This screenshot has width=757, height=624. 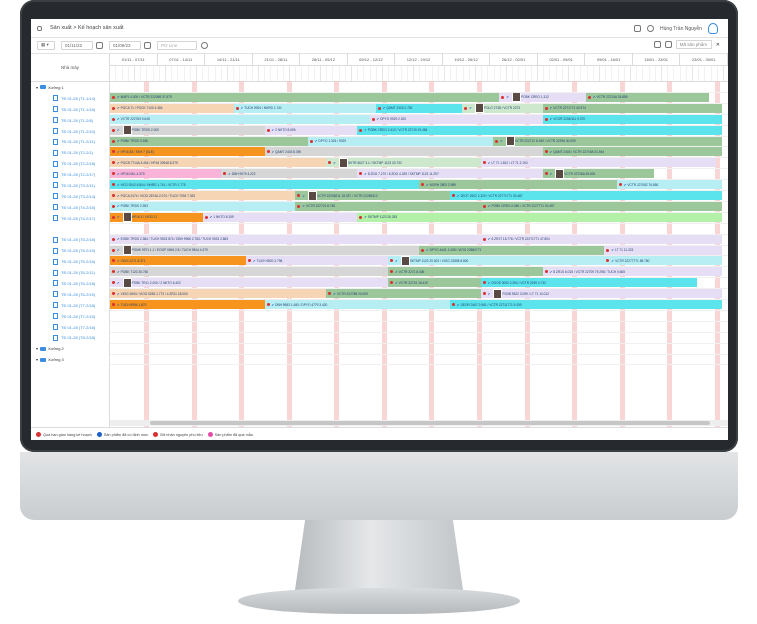 I want to click on production-order: TĐ 01-28 (T6-2/18), so click(x=70, y=283).